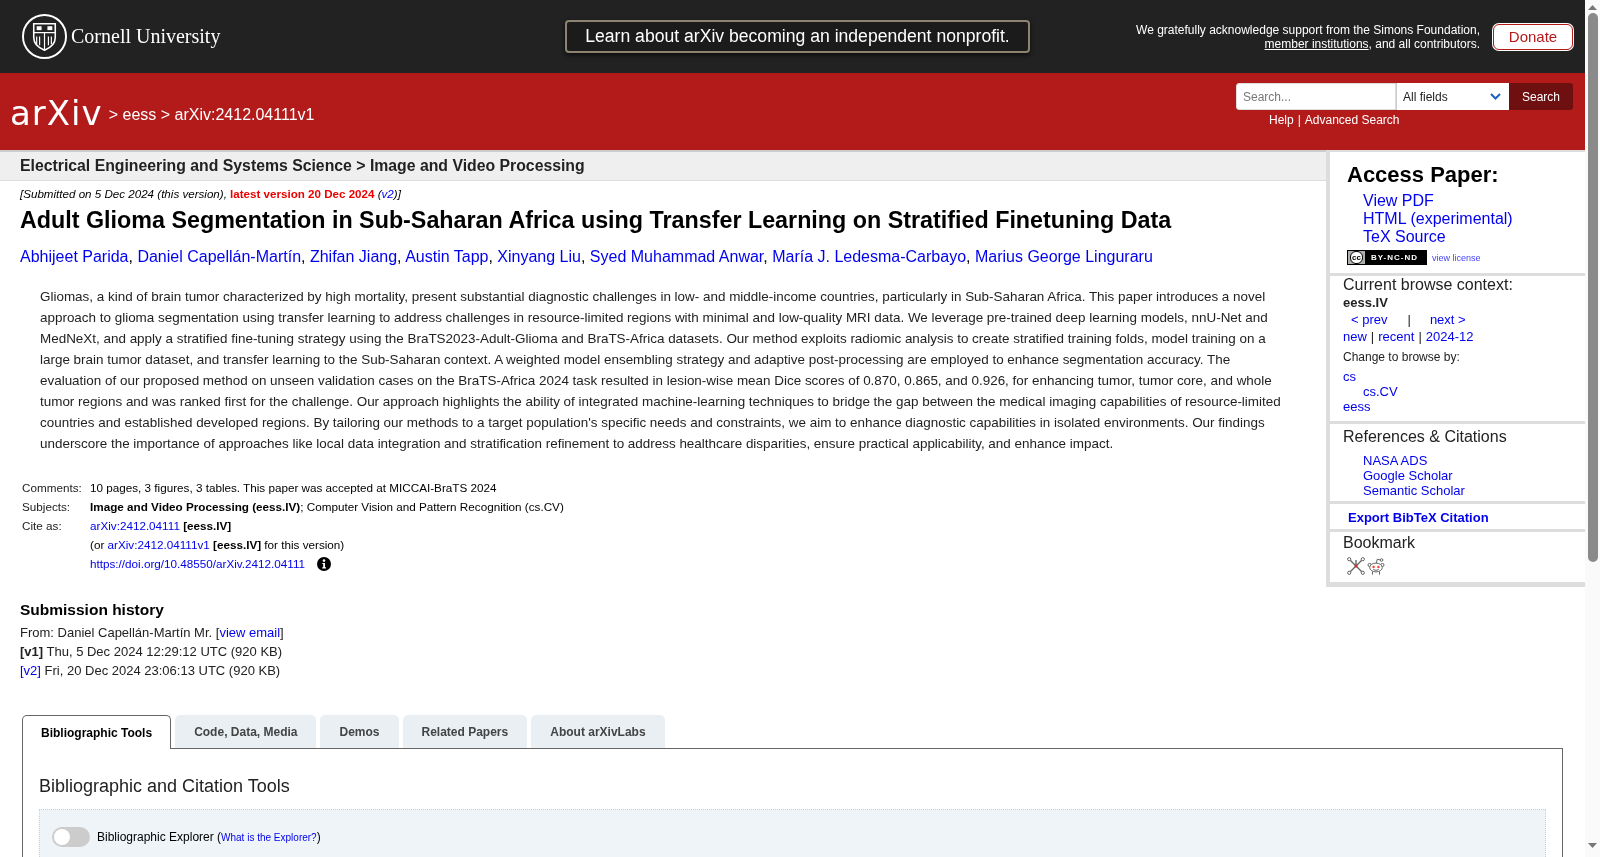  I want to click on help-link: What is the Explorer?, so click(269, 837).